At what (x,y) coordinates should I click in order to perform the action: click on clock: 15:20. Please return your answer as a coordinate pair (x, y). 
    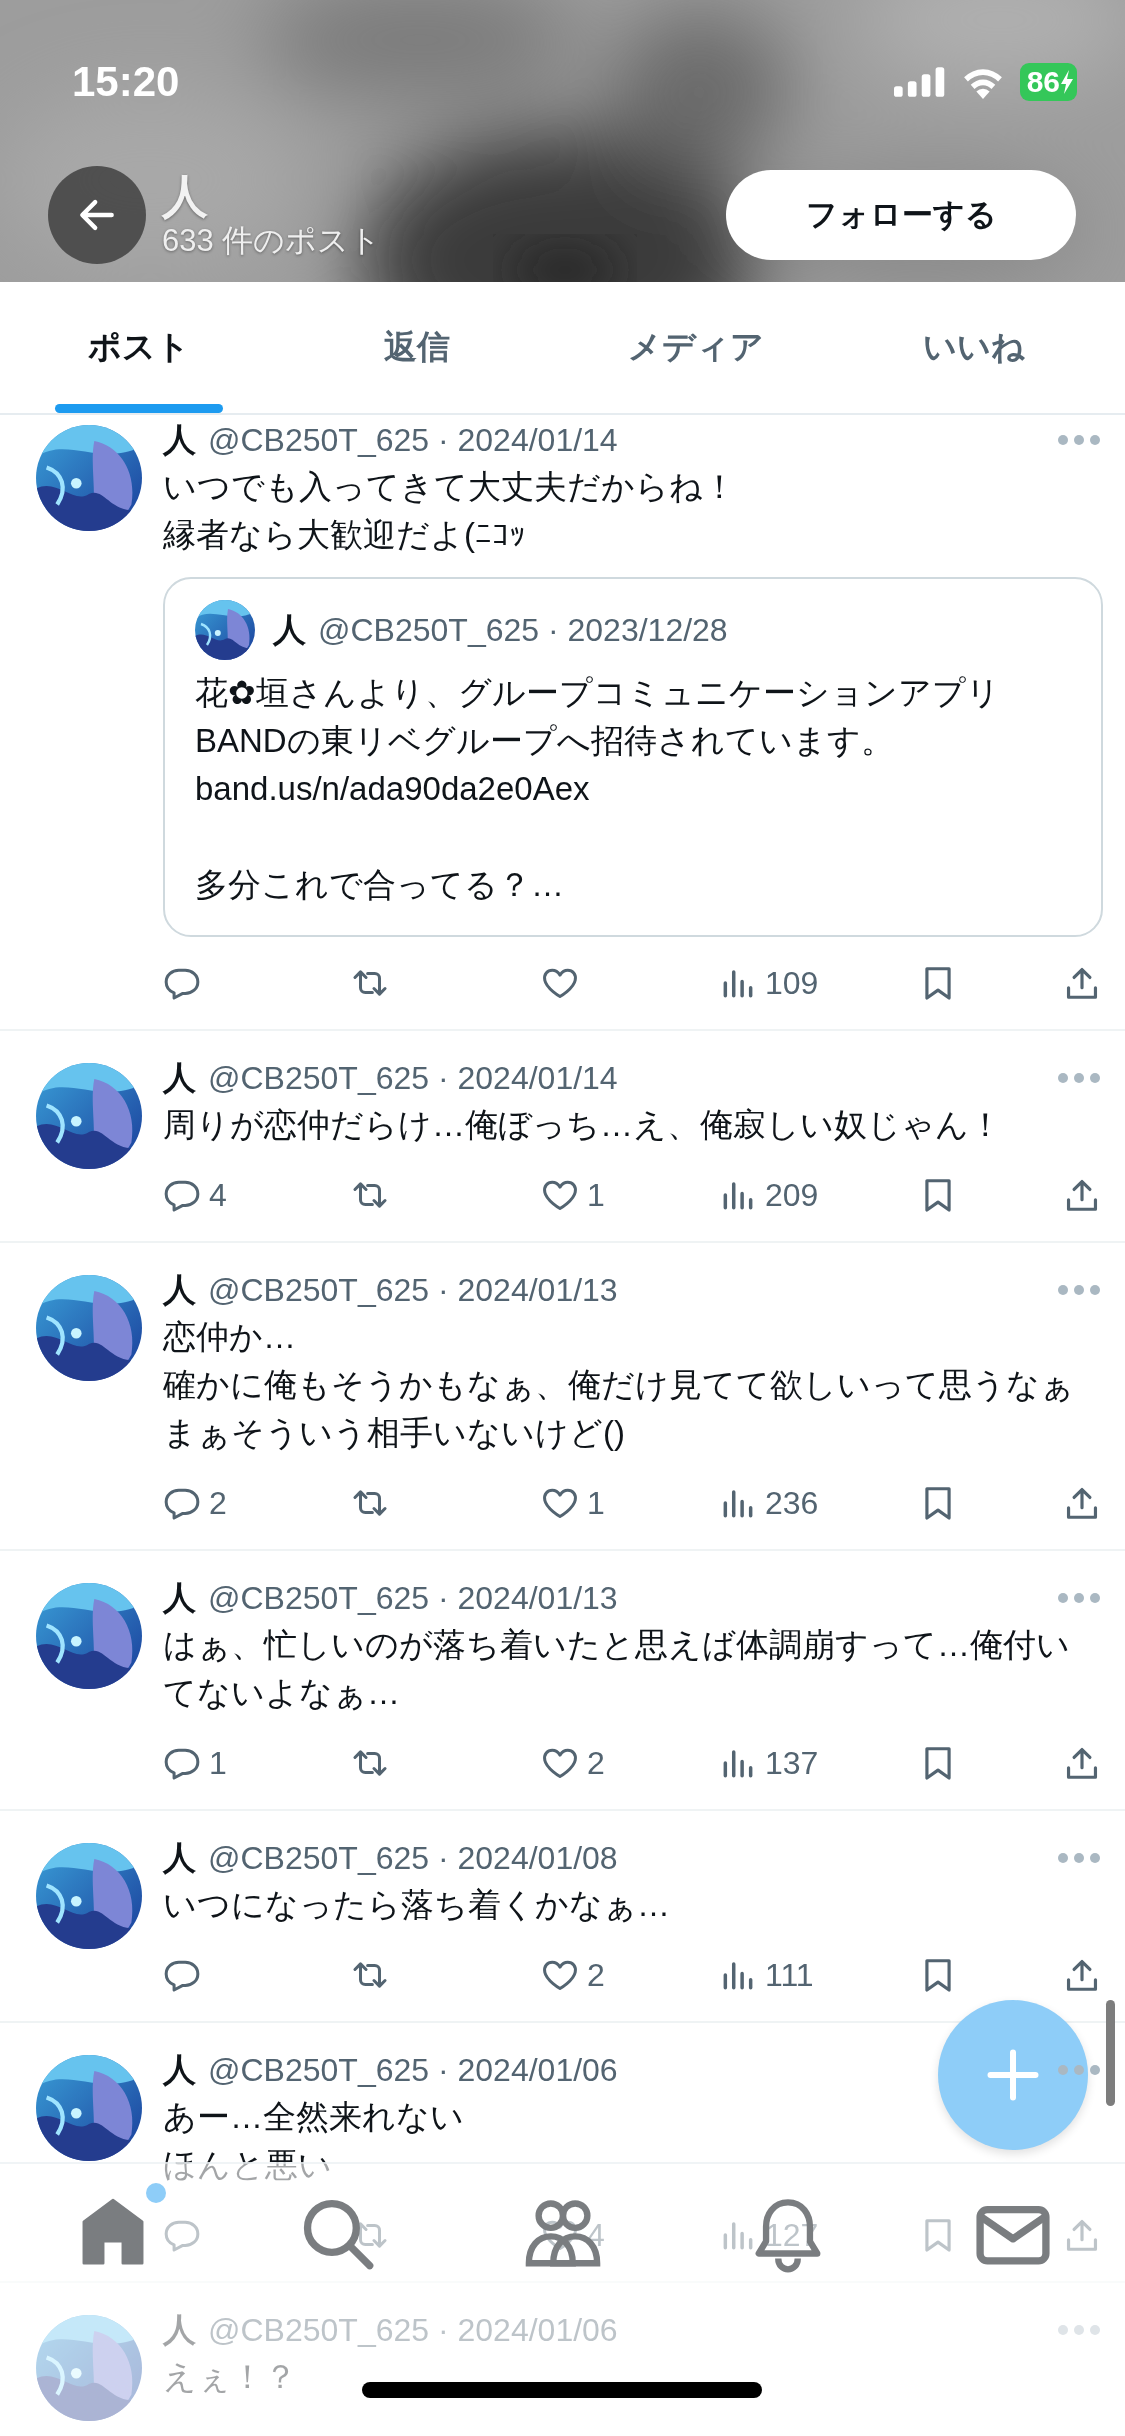
    Looking at the image, I should click on (126, 82).